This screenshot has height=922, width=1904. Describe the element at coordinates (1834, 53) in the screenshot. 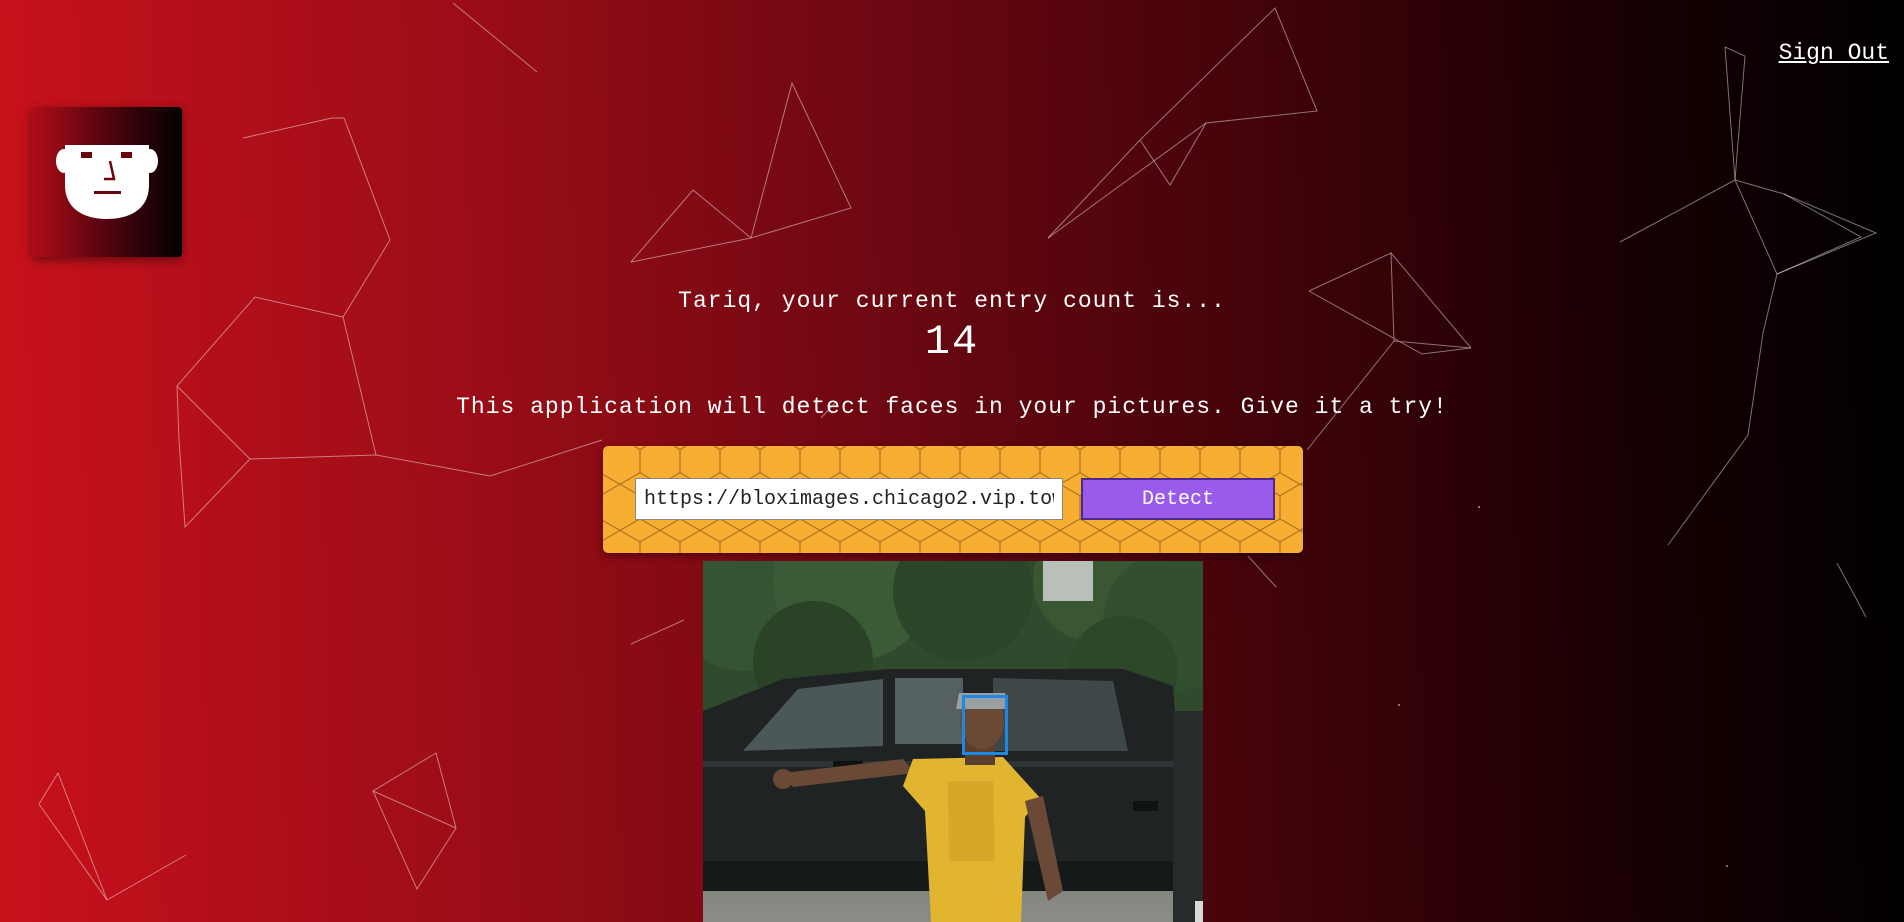

I see `sign-out-link: Sign Out` at that location.